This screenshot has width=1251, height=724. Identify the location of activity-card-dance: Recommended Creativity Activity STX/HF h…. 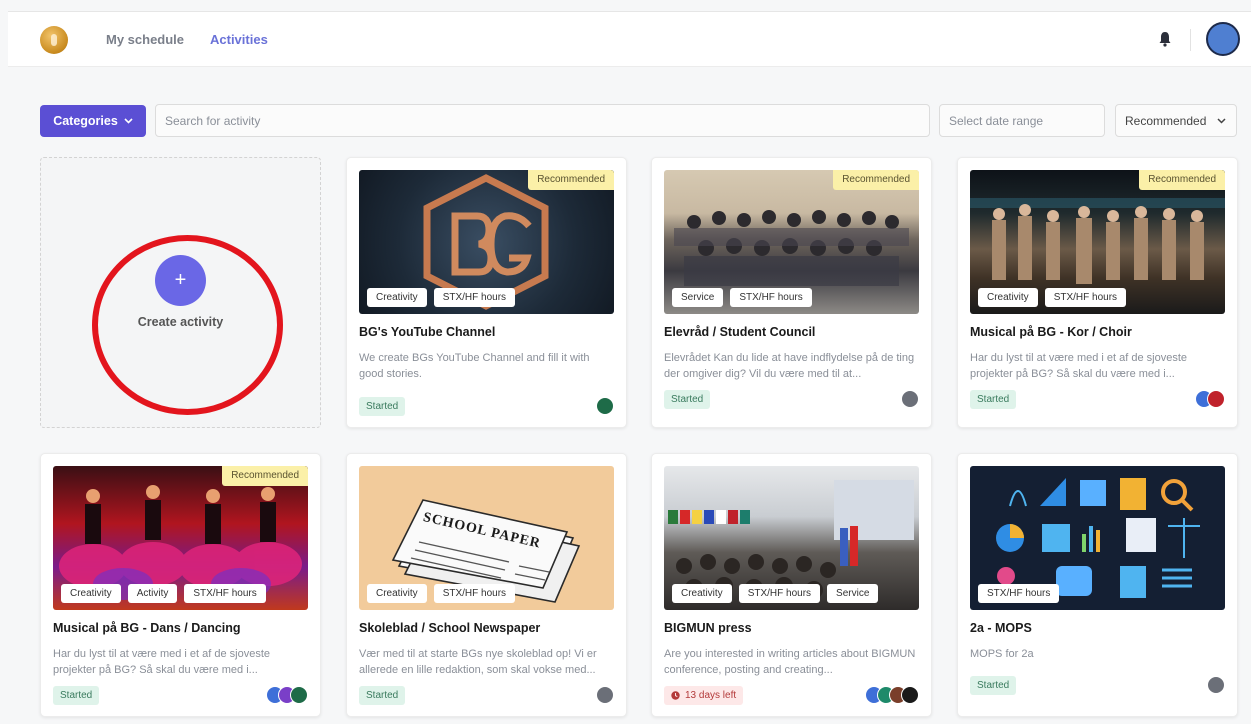
(180, 585).